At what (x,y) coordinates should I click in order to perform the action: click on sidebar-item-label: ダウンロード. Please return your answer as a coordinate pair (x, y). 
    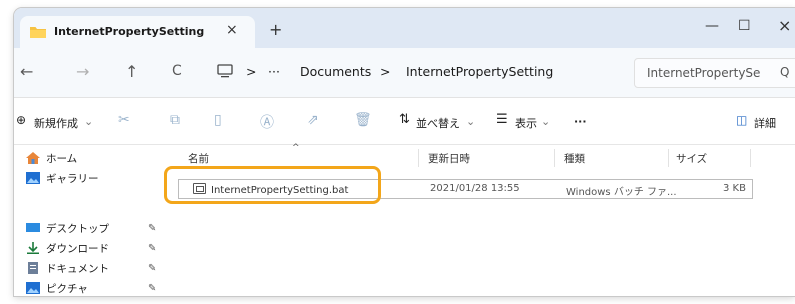
    Looking at the image, I should click on (77, 249).